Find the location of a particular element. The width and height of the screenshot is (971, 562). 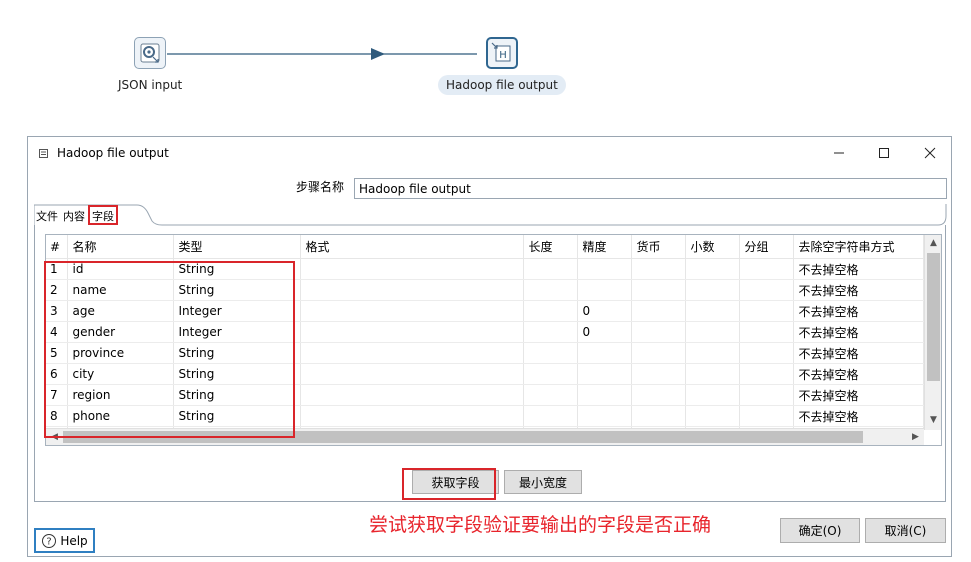

hadoop-file-output-step: H Hadoop file output is located at coordinates (502, 66).